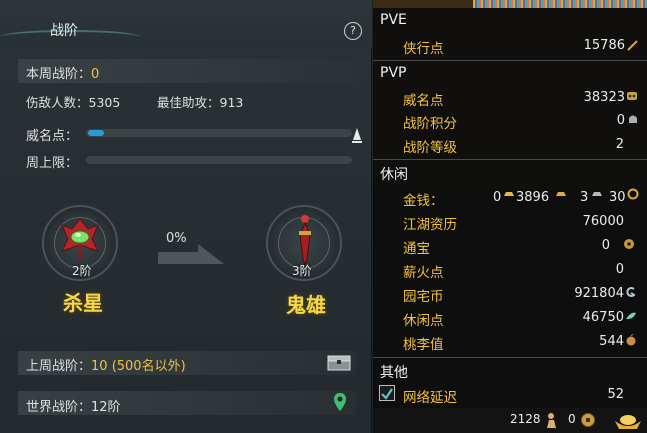  Describe the element at coordinates (430, 225) in the screenshot. I see `jianghu-label: 江湖资历` at that location.